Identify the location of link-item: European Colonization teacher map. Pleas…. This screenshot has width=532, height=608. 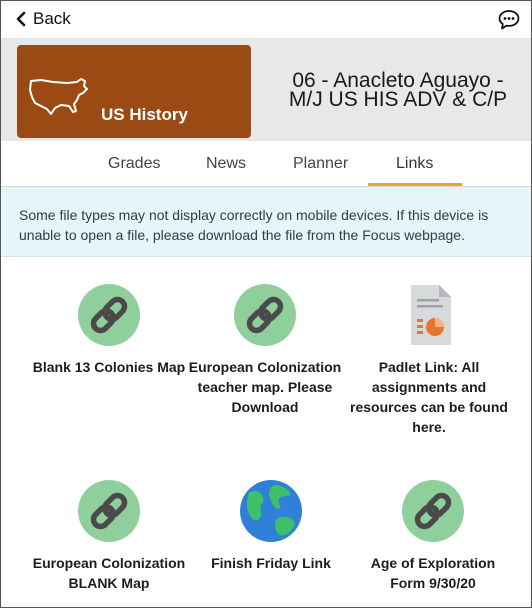
(265, 350).